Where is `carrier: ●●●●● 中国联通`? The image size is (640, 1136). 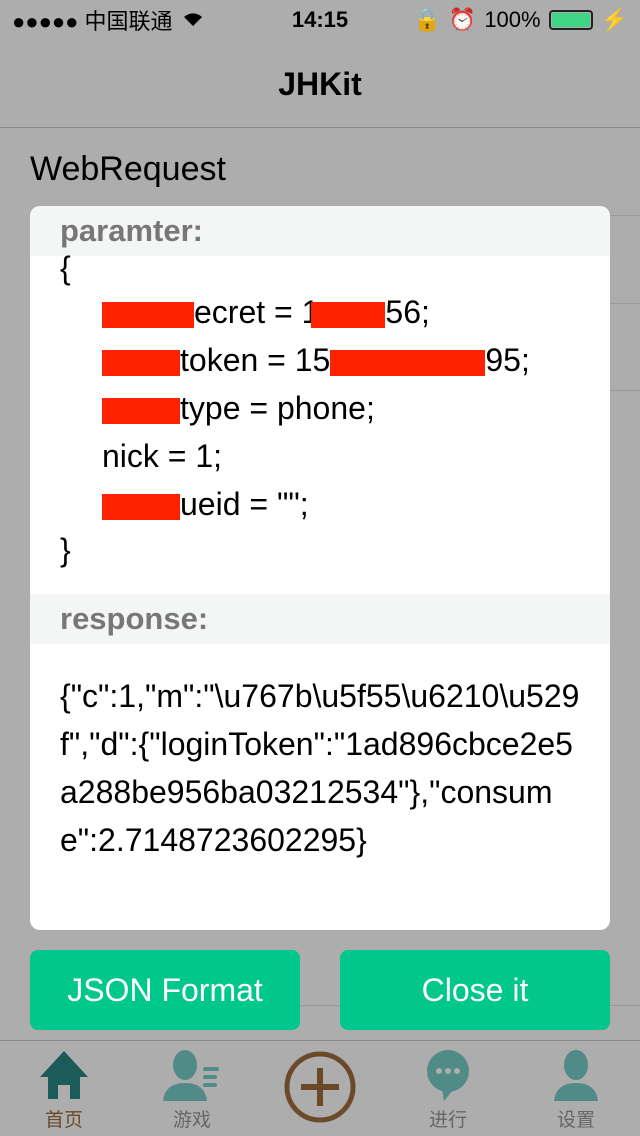 carrier: ●●●●● 中国联通 is located at coordinates (92, 21).